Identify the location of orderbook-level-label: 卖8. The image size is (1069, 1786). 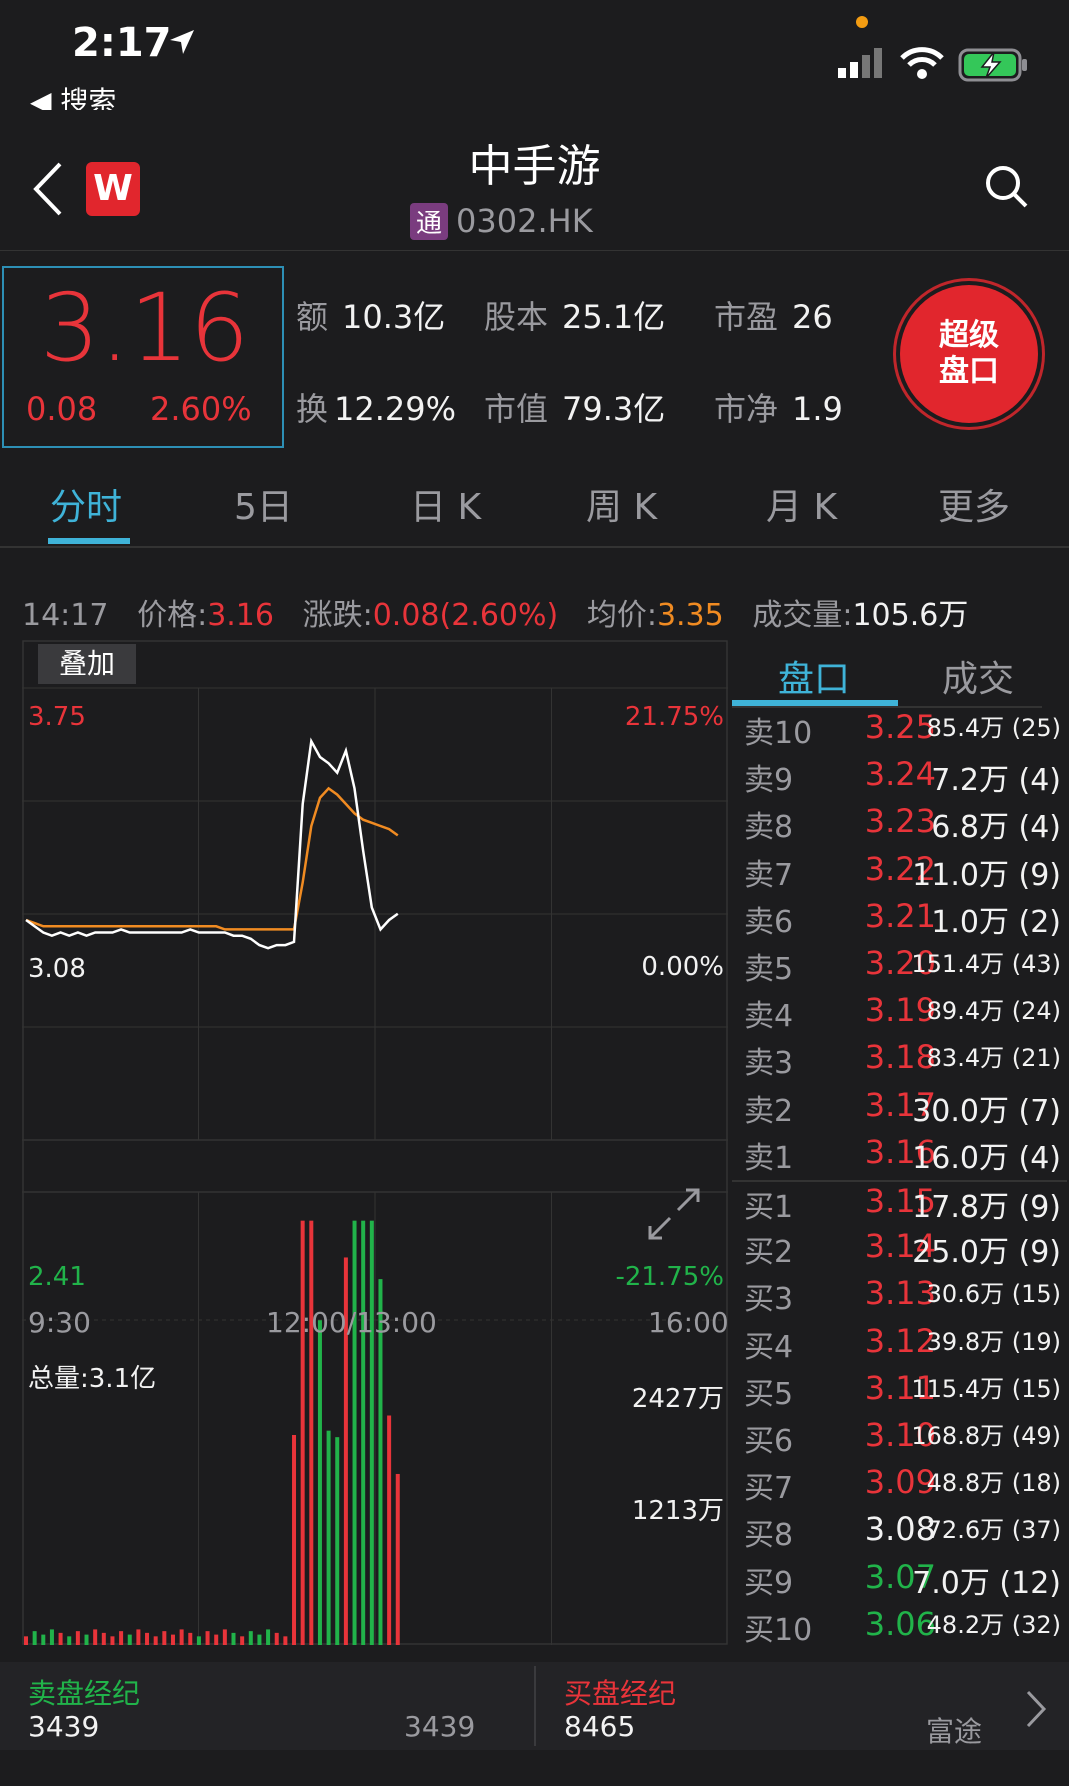
(769, 828).